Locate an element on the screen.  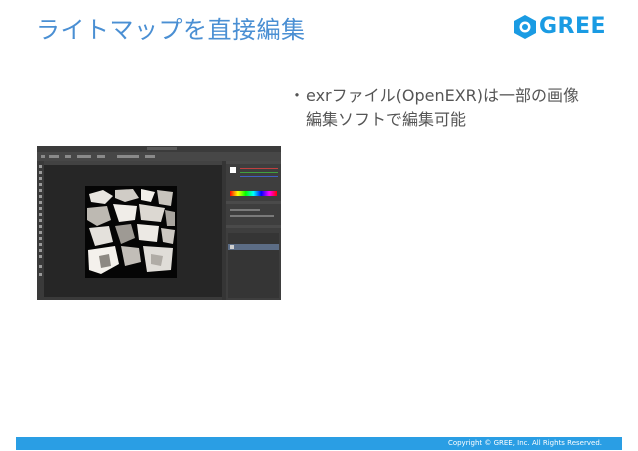
bullet-item: ・ exrファイル(OpenEXR)は一部の画像編集ソフトで編集可能 is located at coordinates (439, 108).